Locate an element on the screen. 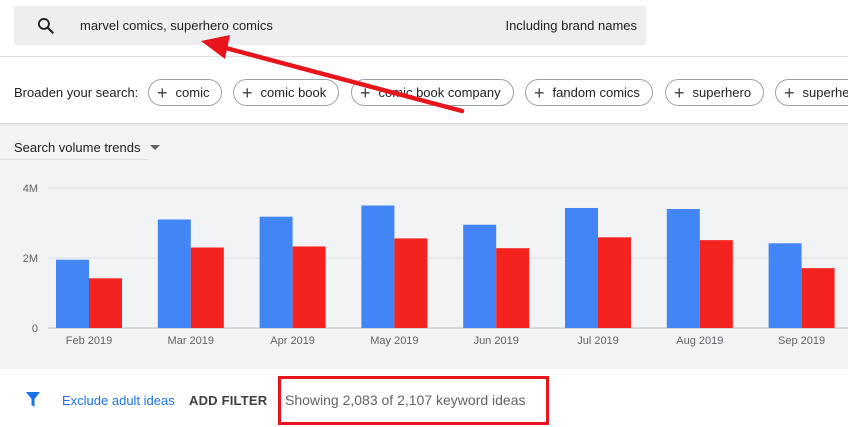  y-tick-label: 4M is located at coordinates (30, 189).